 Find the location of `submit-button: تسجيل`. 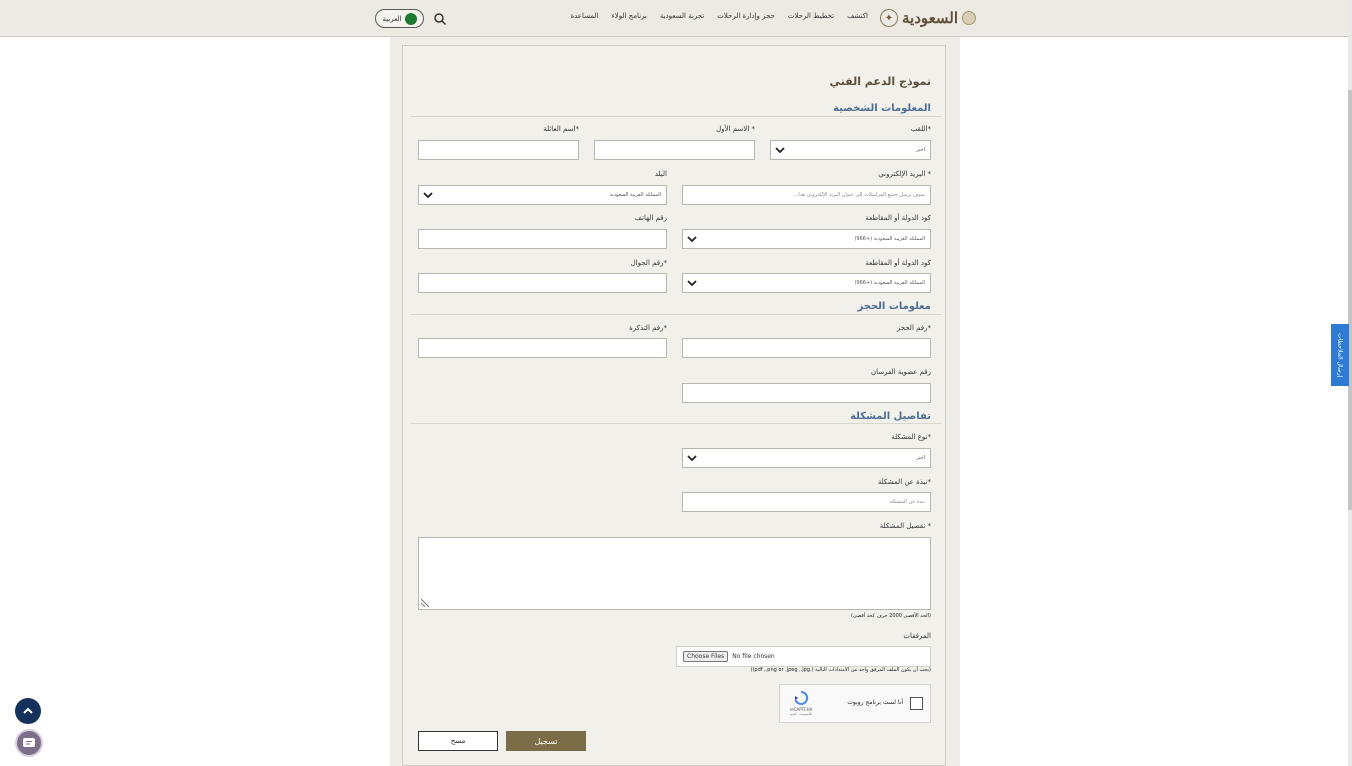

submit-button: تسجيل is located at coordinates (546, 741).